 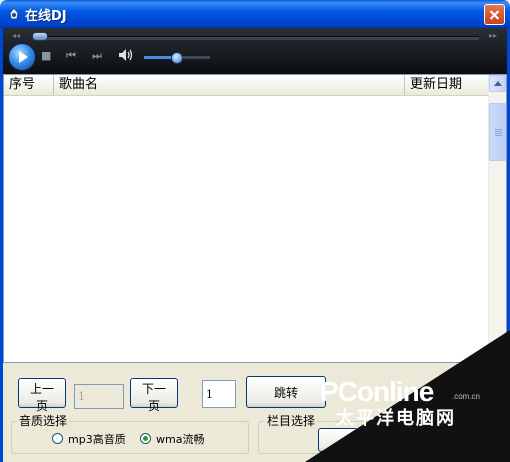 What do you see at coordinates (46, 16) in the screenshot?
I see `window-title: 在线DJ` at bounding box center [46, 16].